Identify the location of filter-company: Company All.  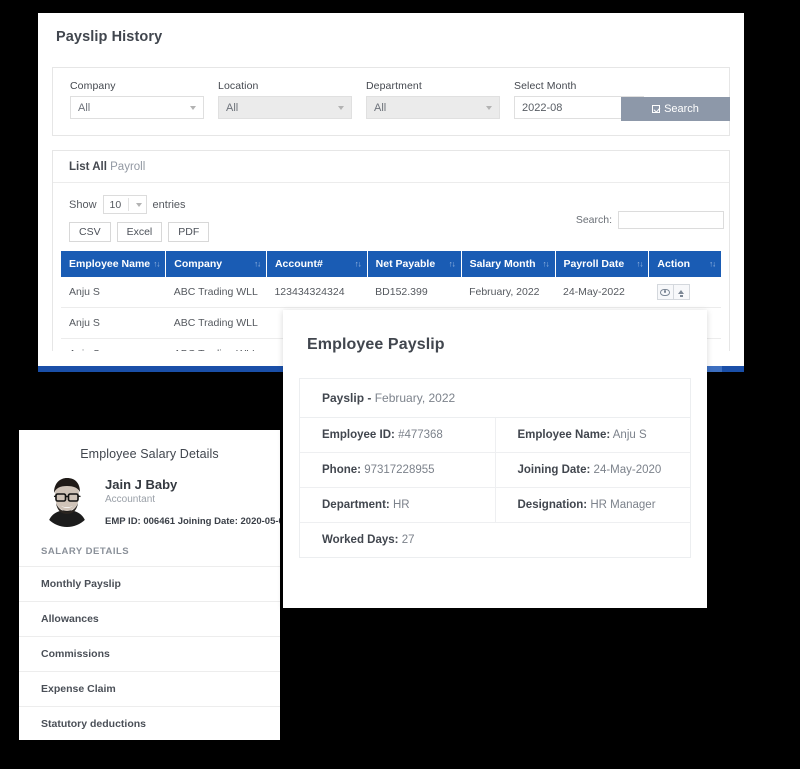
(137, 99).